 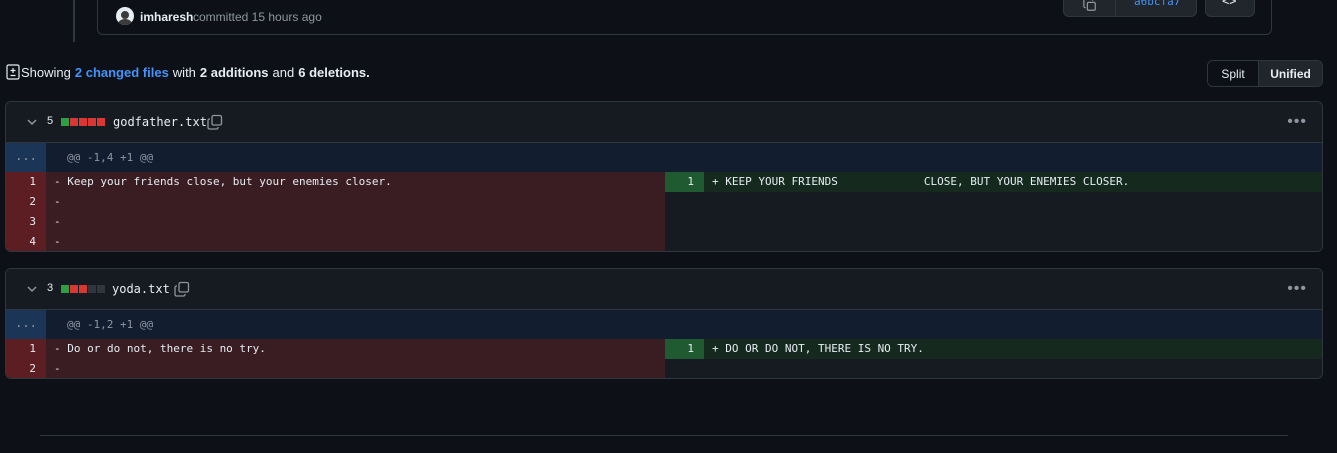 What do you see at coordinates (166, 17) in the screenshot?
I see `commit-author: imharesh` at bounding box center [166, 17].